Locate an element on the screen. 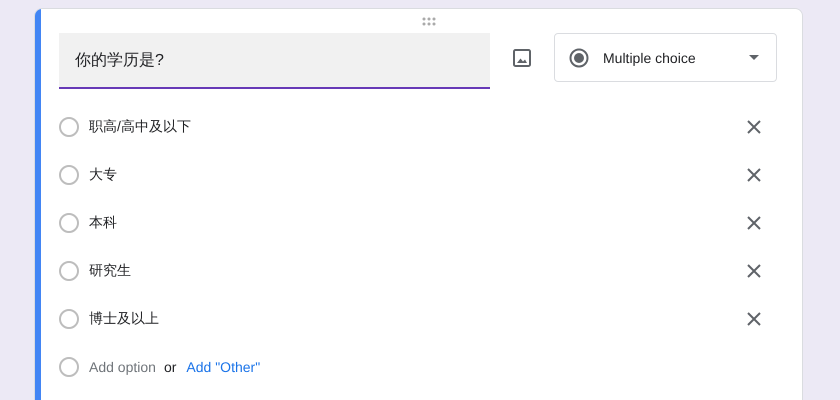  drag-handle-icon is located at coordinates (429, 21).